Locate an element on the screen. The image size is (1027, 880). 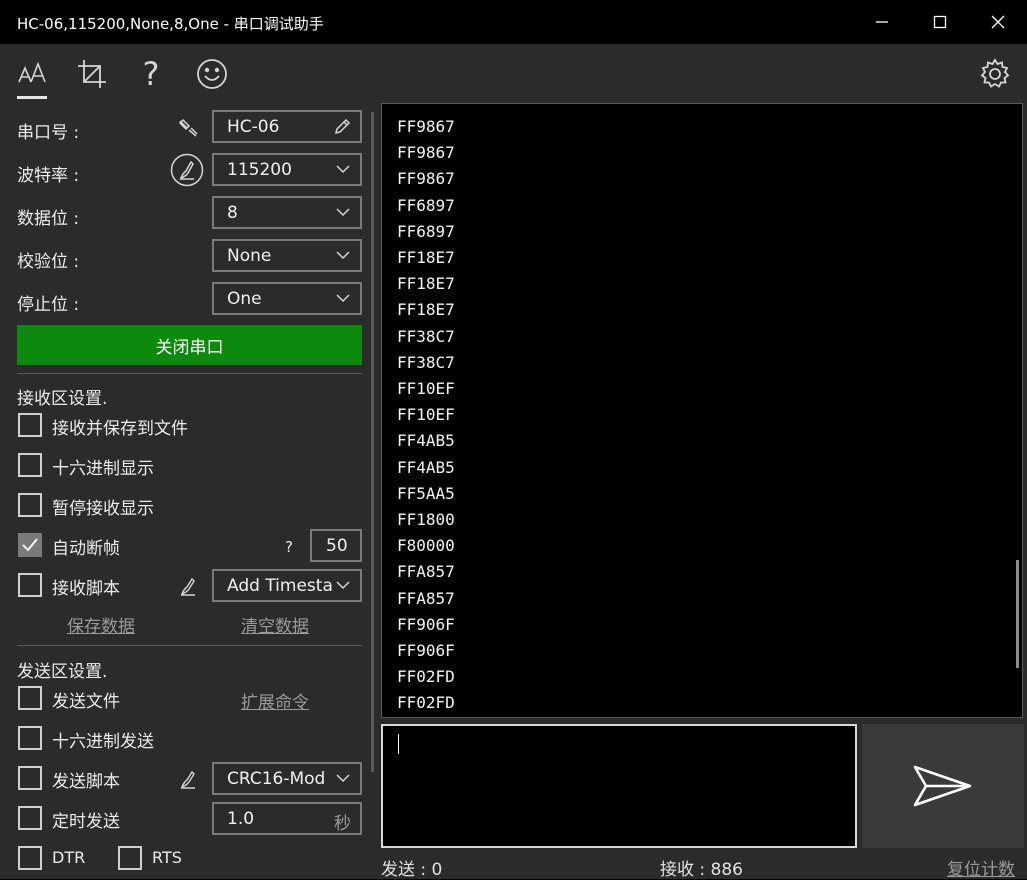
save-data-link: 保存数据 is located at coordinates (101, 624).